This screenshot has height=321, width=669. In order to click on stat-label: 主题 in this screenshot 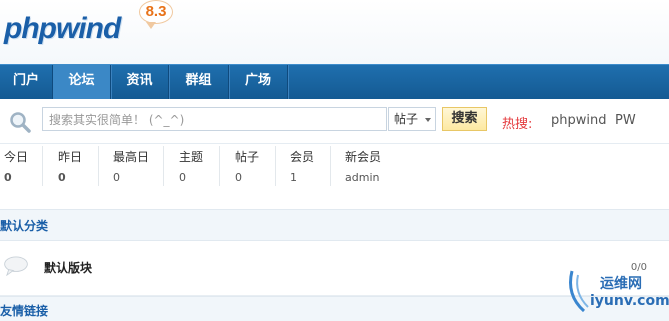, I will do `click(191, 157)`.